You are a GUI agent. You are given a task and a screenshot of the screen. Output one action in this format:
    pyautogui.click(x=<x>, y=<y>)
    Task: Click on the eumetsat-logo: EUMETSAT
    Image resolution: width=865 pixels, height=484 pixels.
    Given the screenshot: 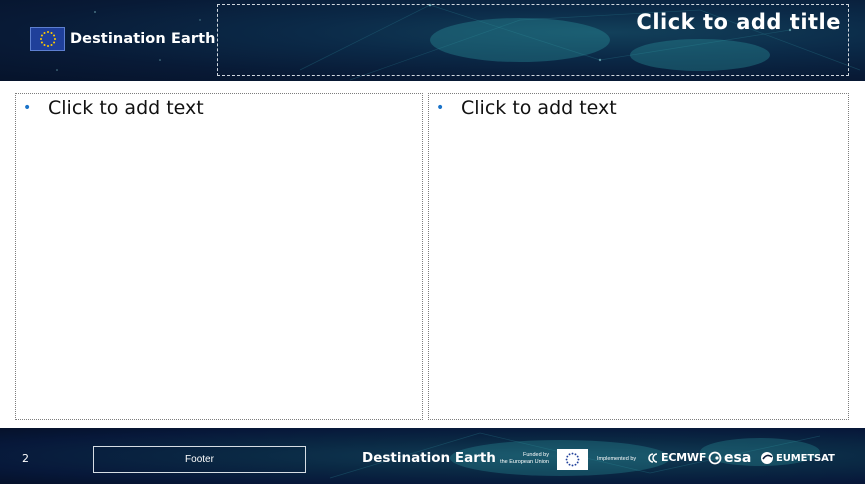 What is the action you would take?
    pyautogui.click(x=797, y=458)
    